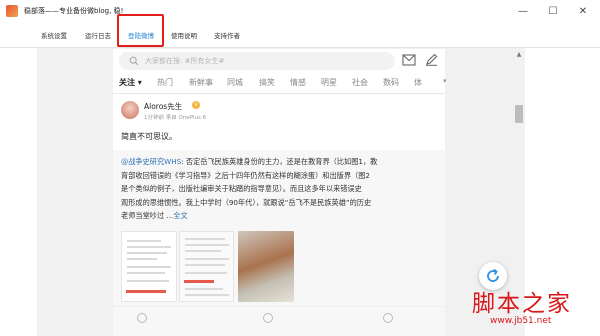  I want to click on quote-line: 是个类似的例子，出版社编审关于粘踏的指导意见）。而且这多年以来错误史, so click(241, 188).